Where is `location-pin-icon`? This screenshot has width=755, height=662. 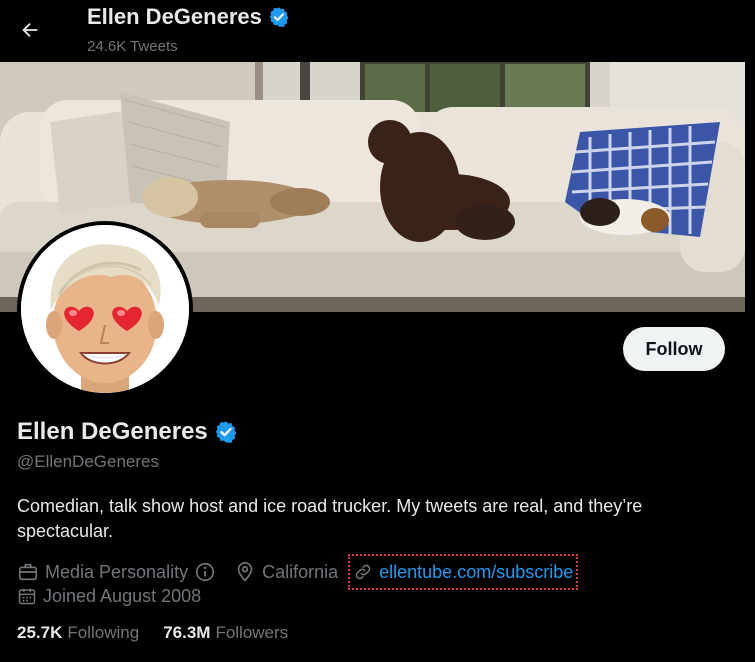 location-pin-icon is located at coordinates (245, 572).